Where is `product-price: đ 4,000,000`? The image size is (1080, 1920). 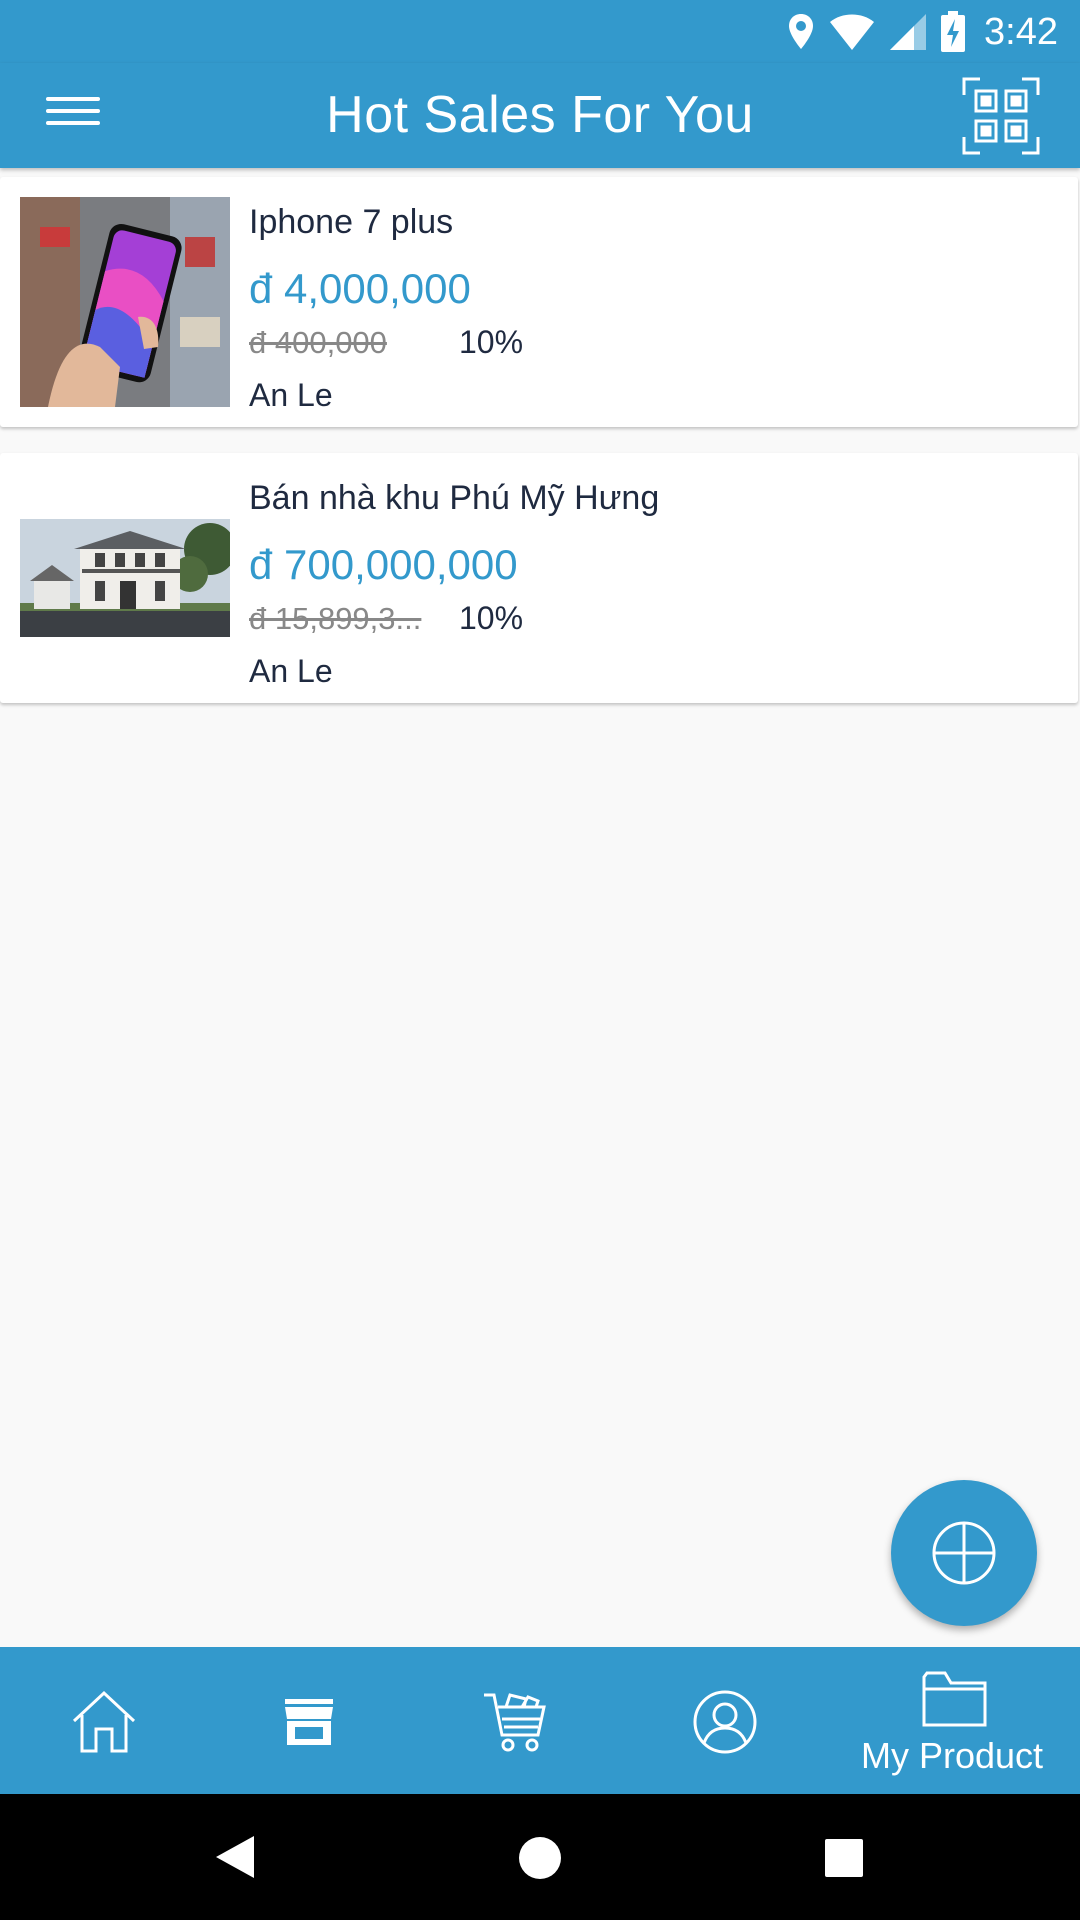 product-price: đ 4,000,000 is located at coordinates (360, 288).